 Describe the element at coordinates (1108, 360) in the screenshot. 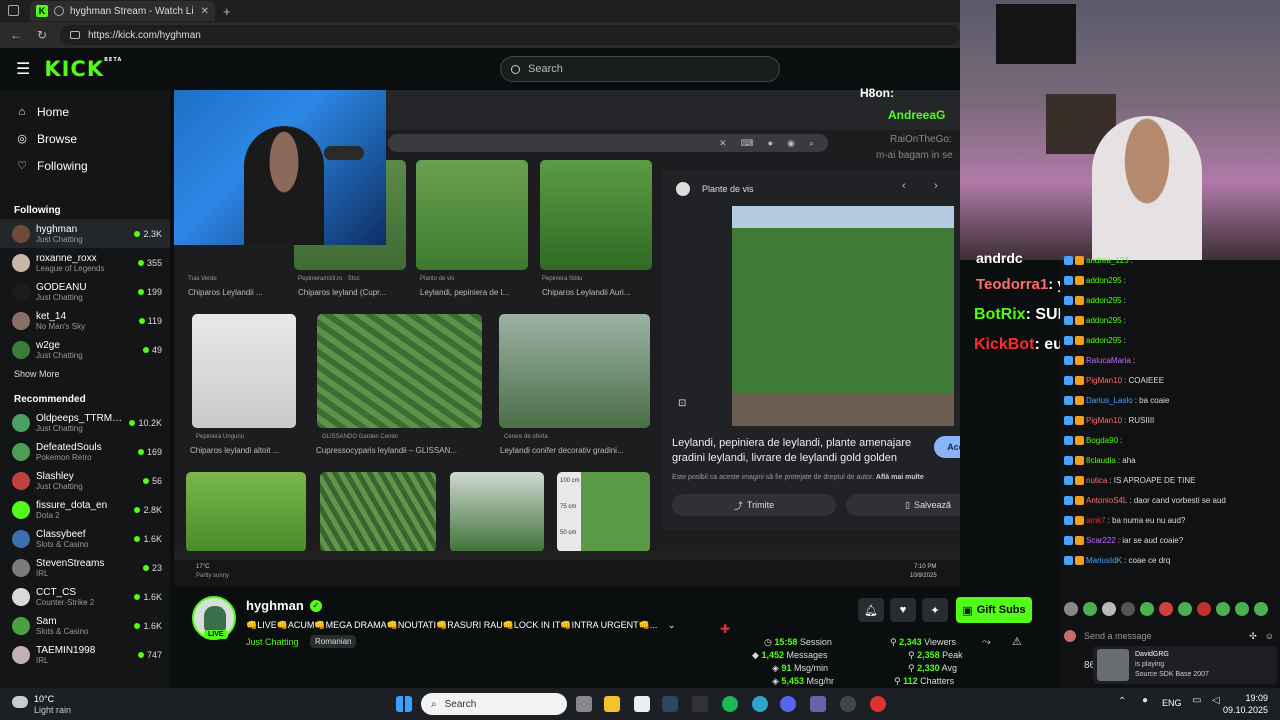

I see `chat-username: RalucaMaria` at that location.